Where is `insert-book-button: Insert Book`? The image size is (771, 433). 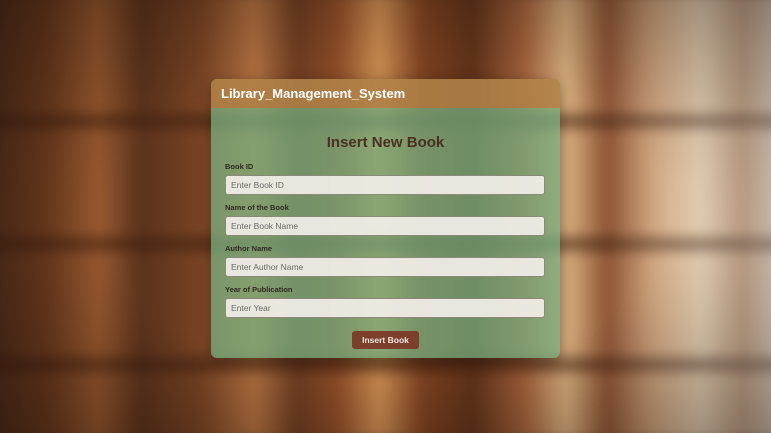 insert-book-button: Insert Book is located at coordinates (385, 340).